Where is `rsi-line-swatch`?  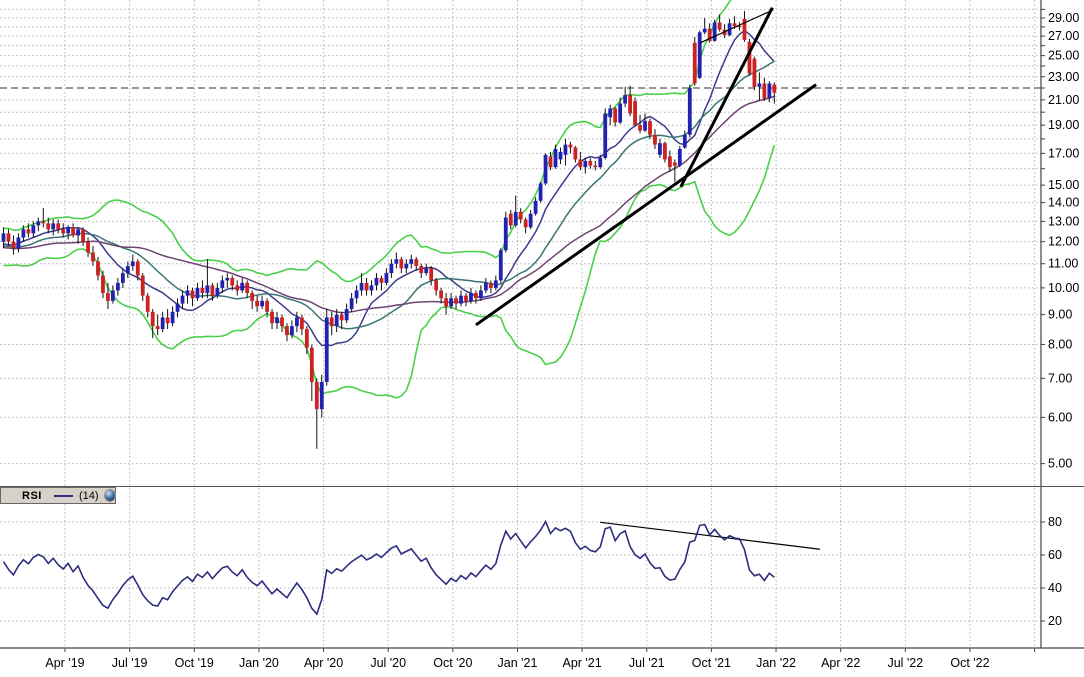
rsi-line-swatch is located at coordinates (63, 495).